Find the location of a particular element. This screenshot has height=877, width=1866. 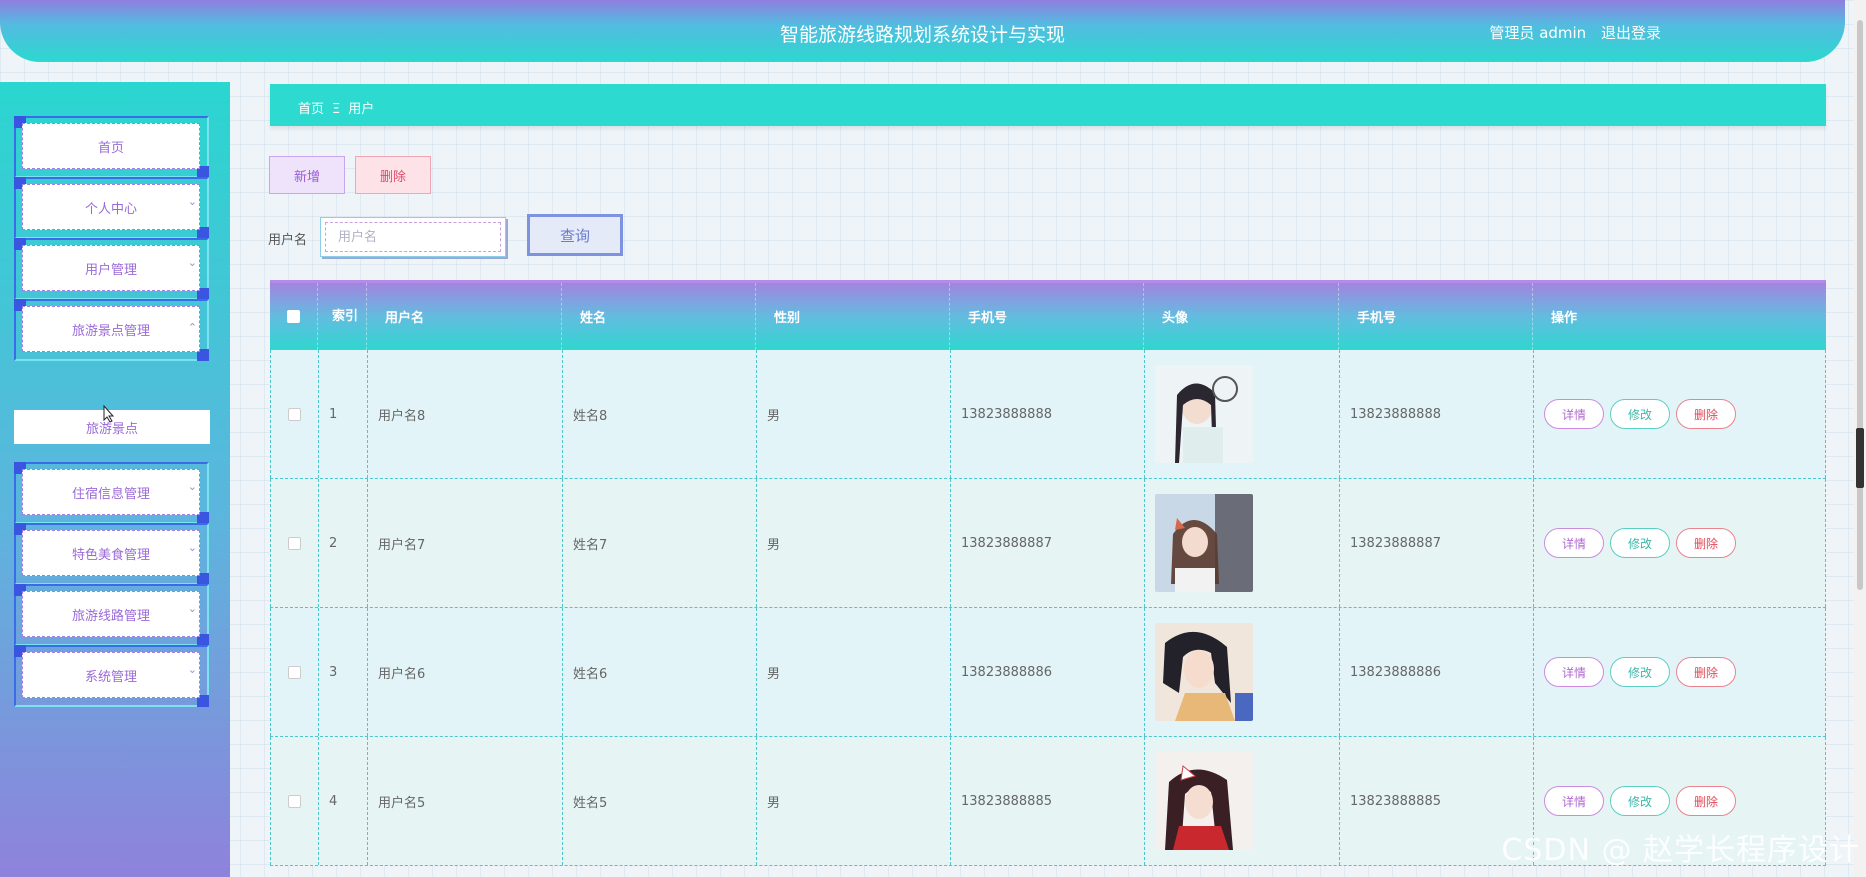

col-header-actions: 操作 is located at coordinates (1564, 318).